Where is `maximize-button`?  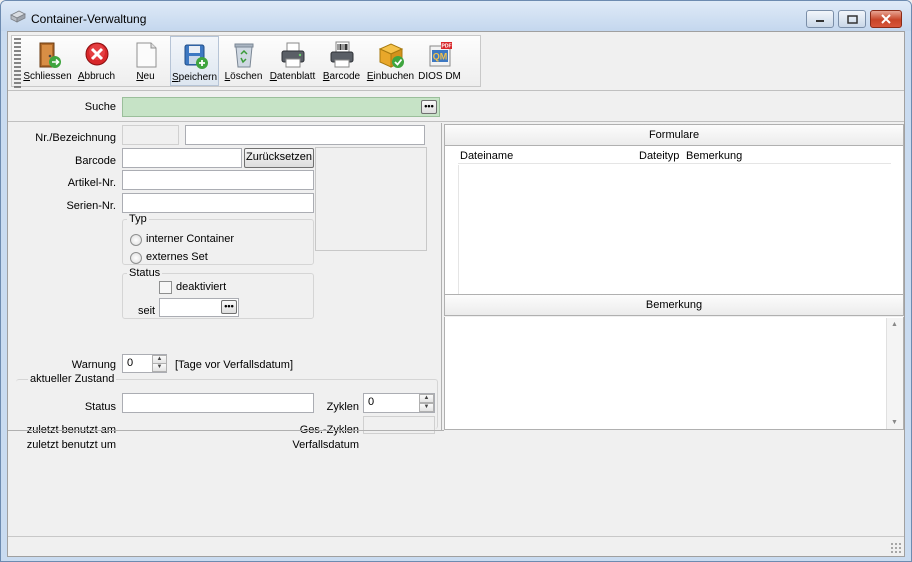 maximize-button is located at coordinates (852, 19).